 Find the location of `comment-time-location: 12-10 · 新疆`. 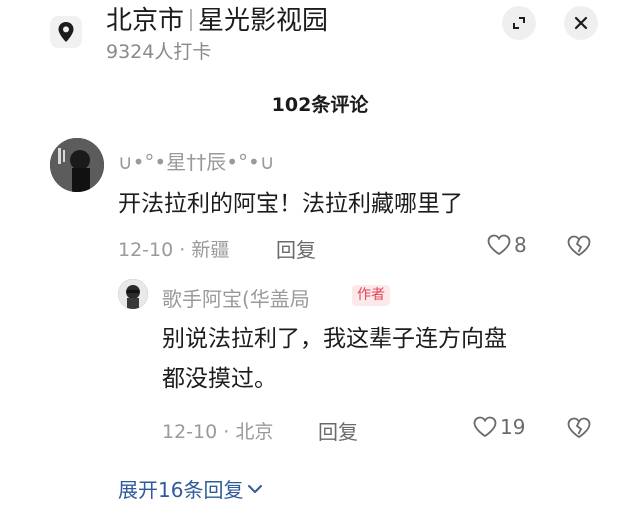

comment-time-location: 12-10 · 新疆 is located at coordinates (174, 250).